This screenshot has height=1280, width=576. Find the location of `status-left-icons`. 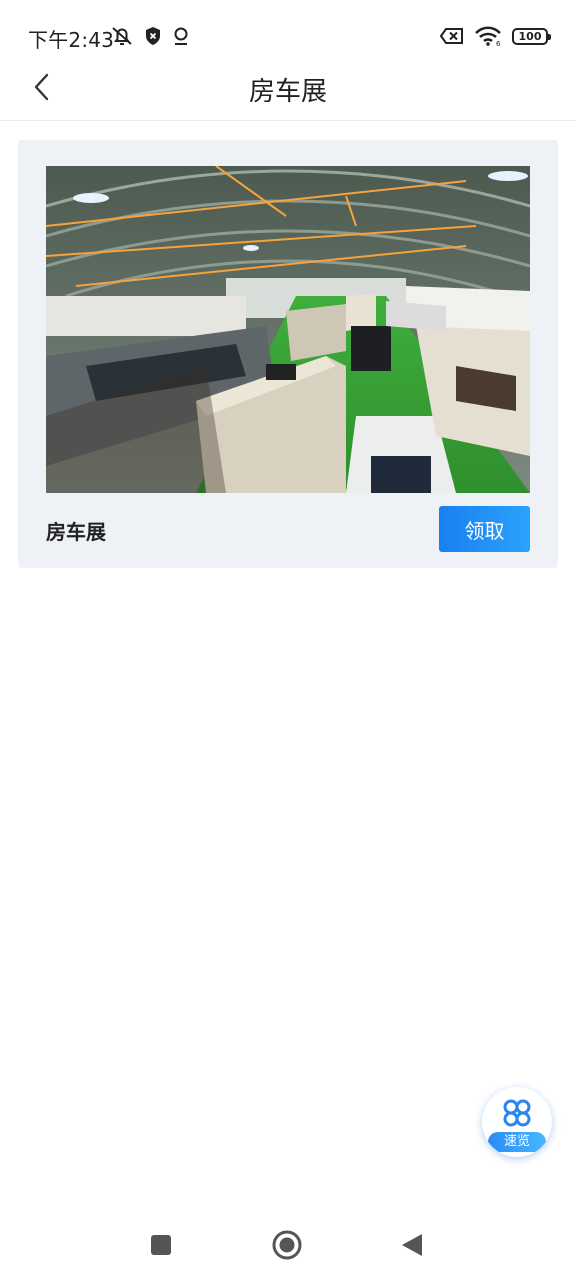

status-left-icons is located at coordinates (150, 36).